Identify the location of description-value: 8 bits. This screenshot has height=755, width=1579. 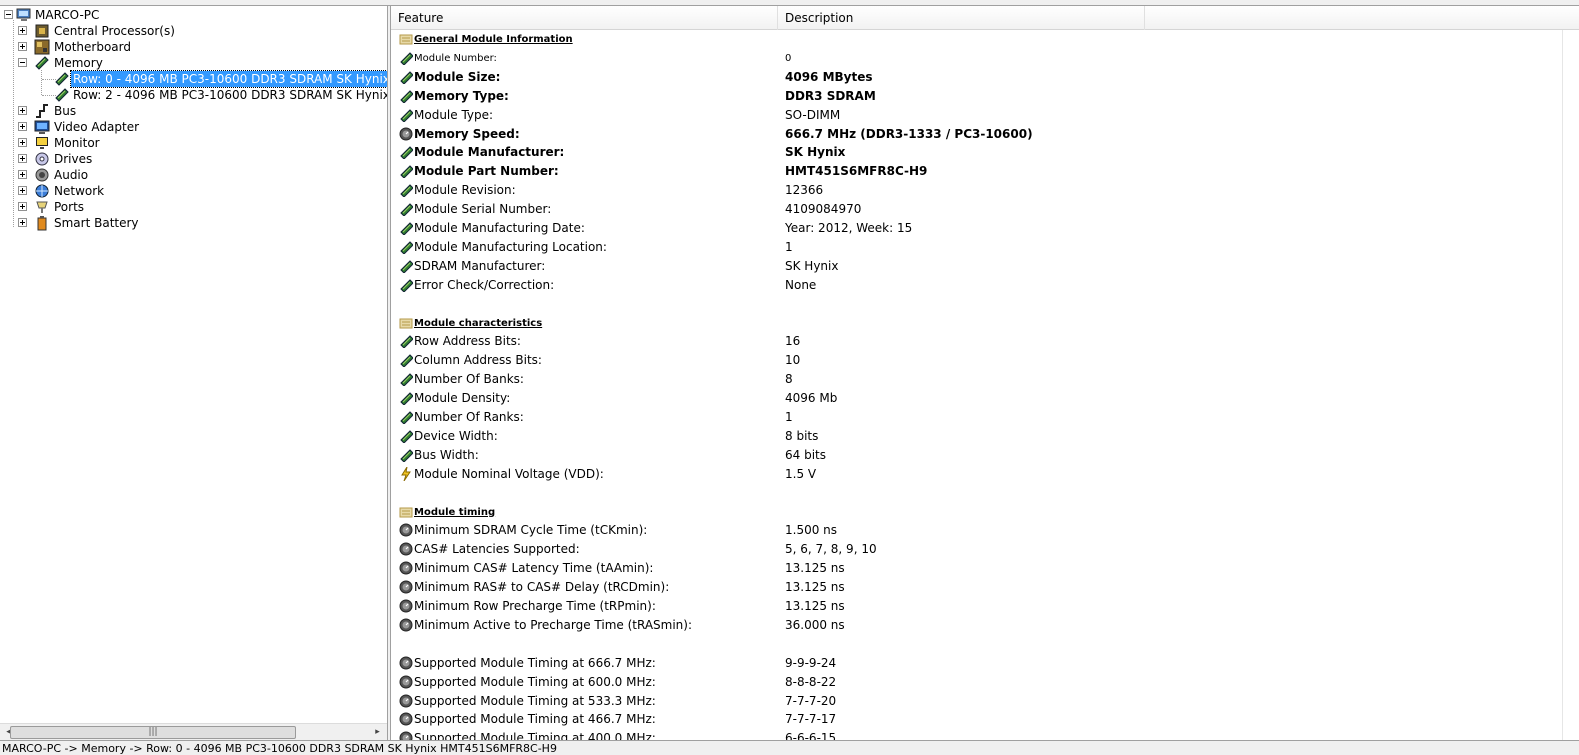
(802, 435).